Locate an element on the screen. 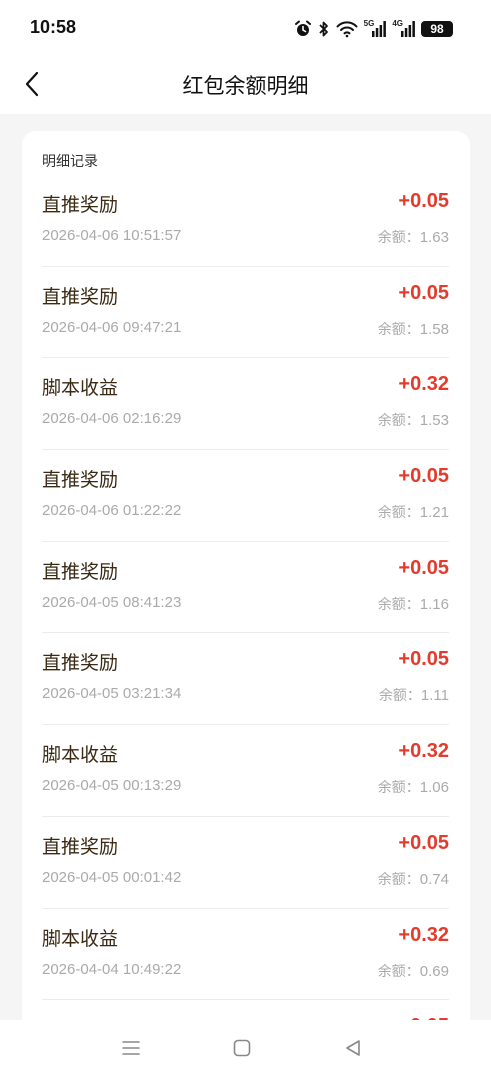  system-nav-bar is located at coordinates (245, 1050).